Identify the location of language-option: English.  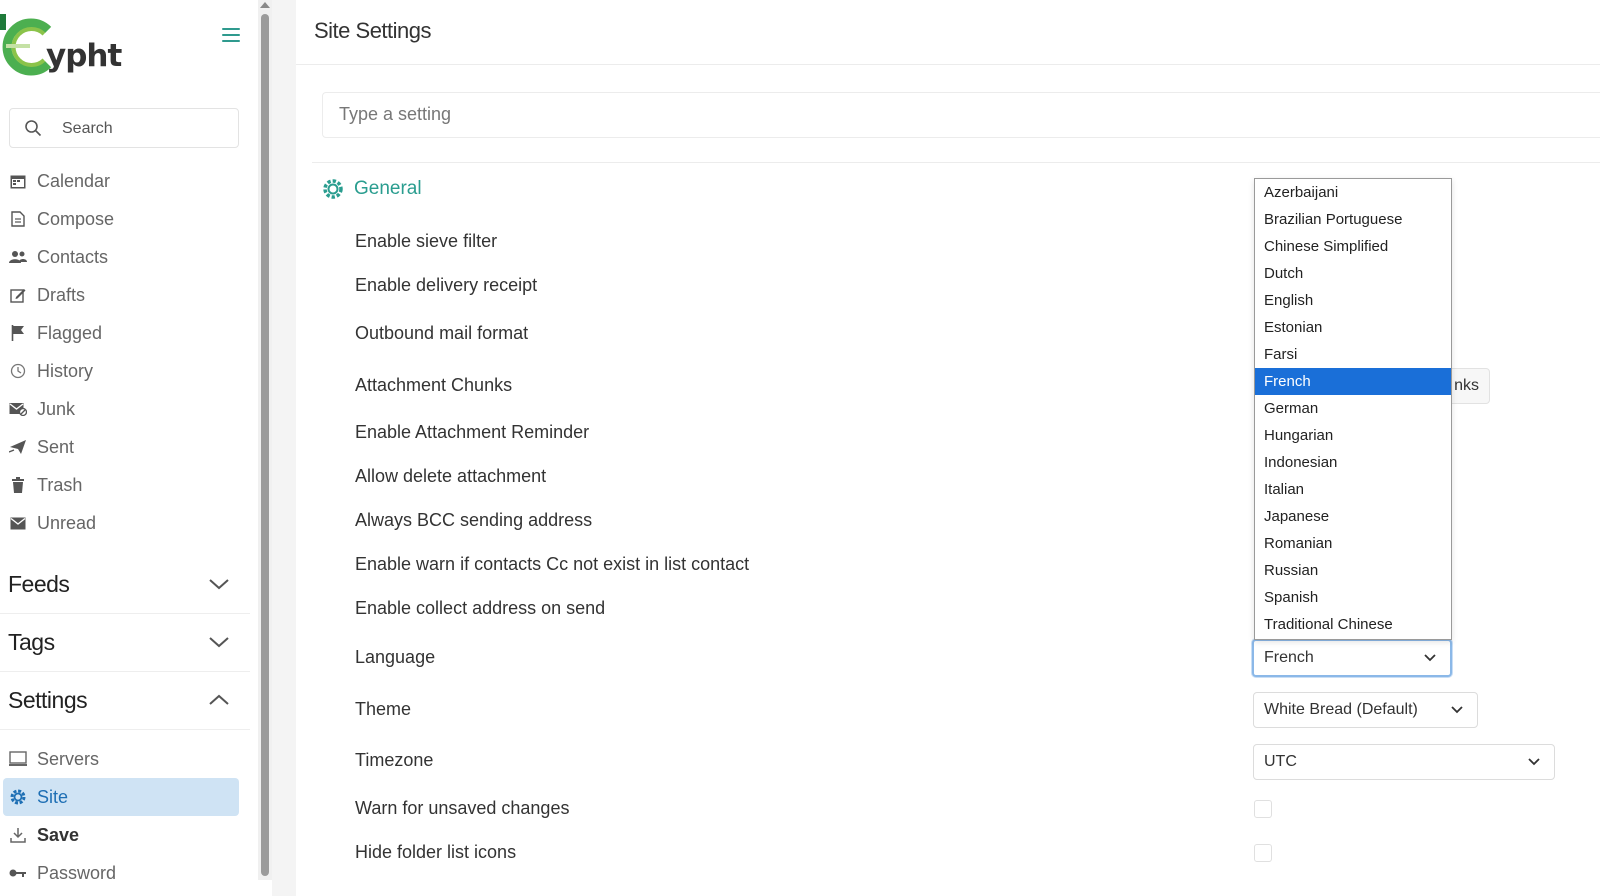
(1353, 300).